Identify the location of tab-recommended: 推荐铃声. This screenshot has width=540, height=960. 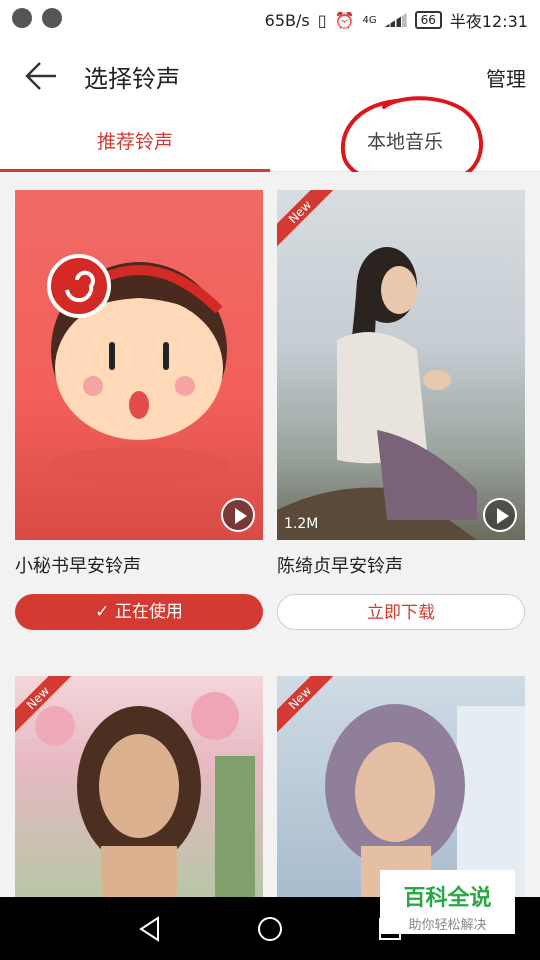
(135, 142).